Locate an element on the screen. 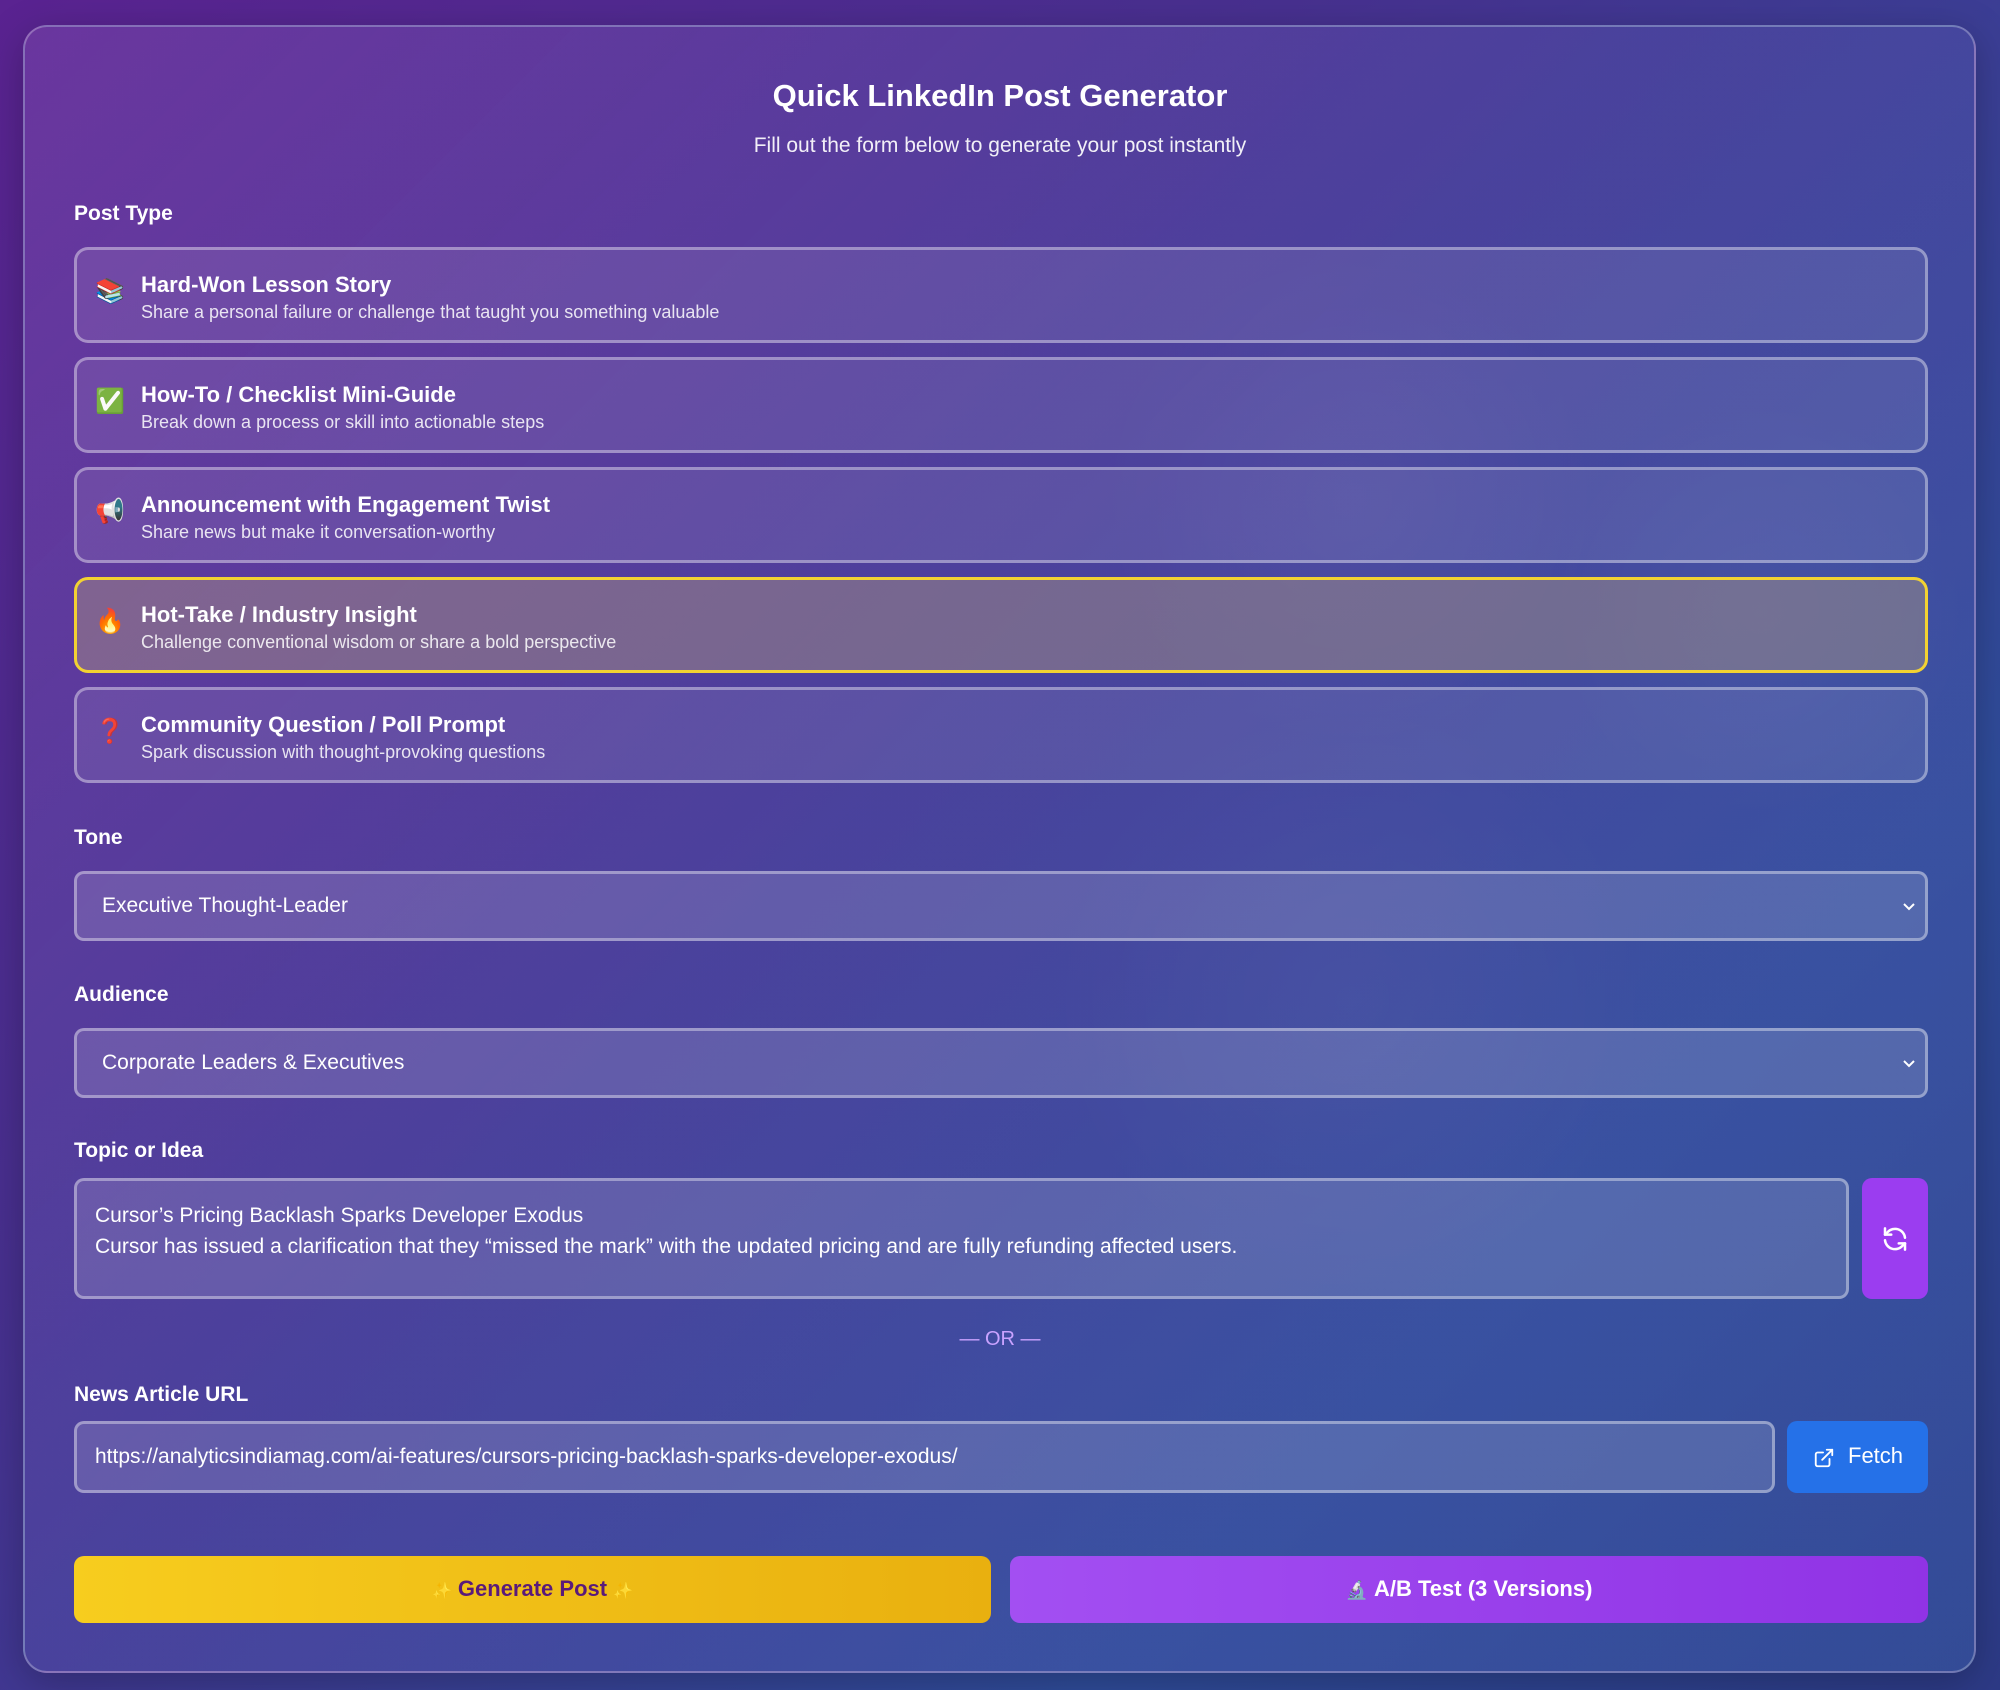 The width and height of the screenshot is (2000, 1690). refresh-icon is located at coordinates (1895, 1239).